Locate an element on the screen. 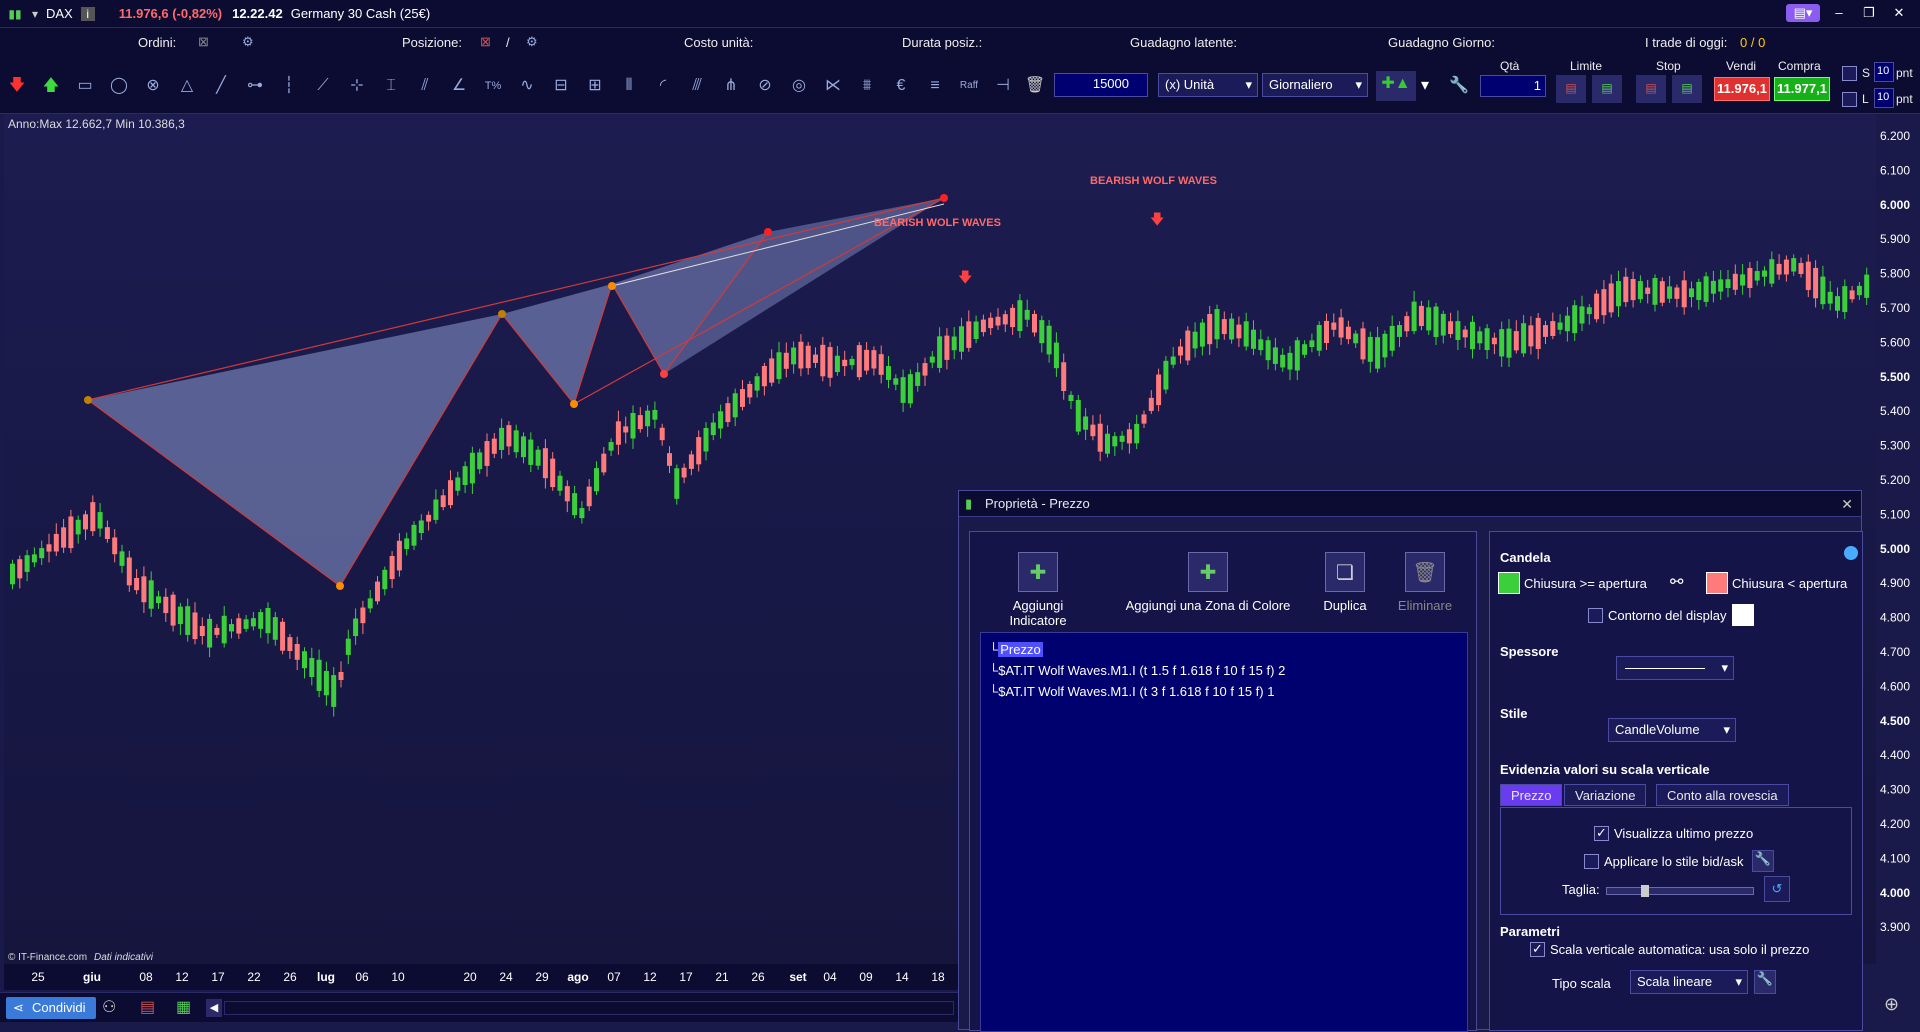  stop-buy-icon: ▤ is located at coordinates (1687, 89).